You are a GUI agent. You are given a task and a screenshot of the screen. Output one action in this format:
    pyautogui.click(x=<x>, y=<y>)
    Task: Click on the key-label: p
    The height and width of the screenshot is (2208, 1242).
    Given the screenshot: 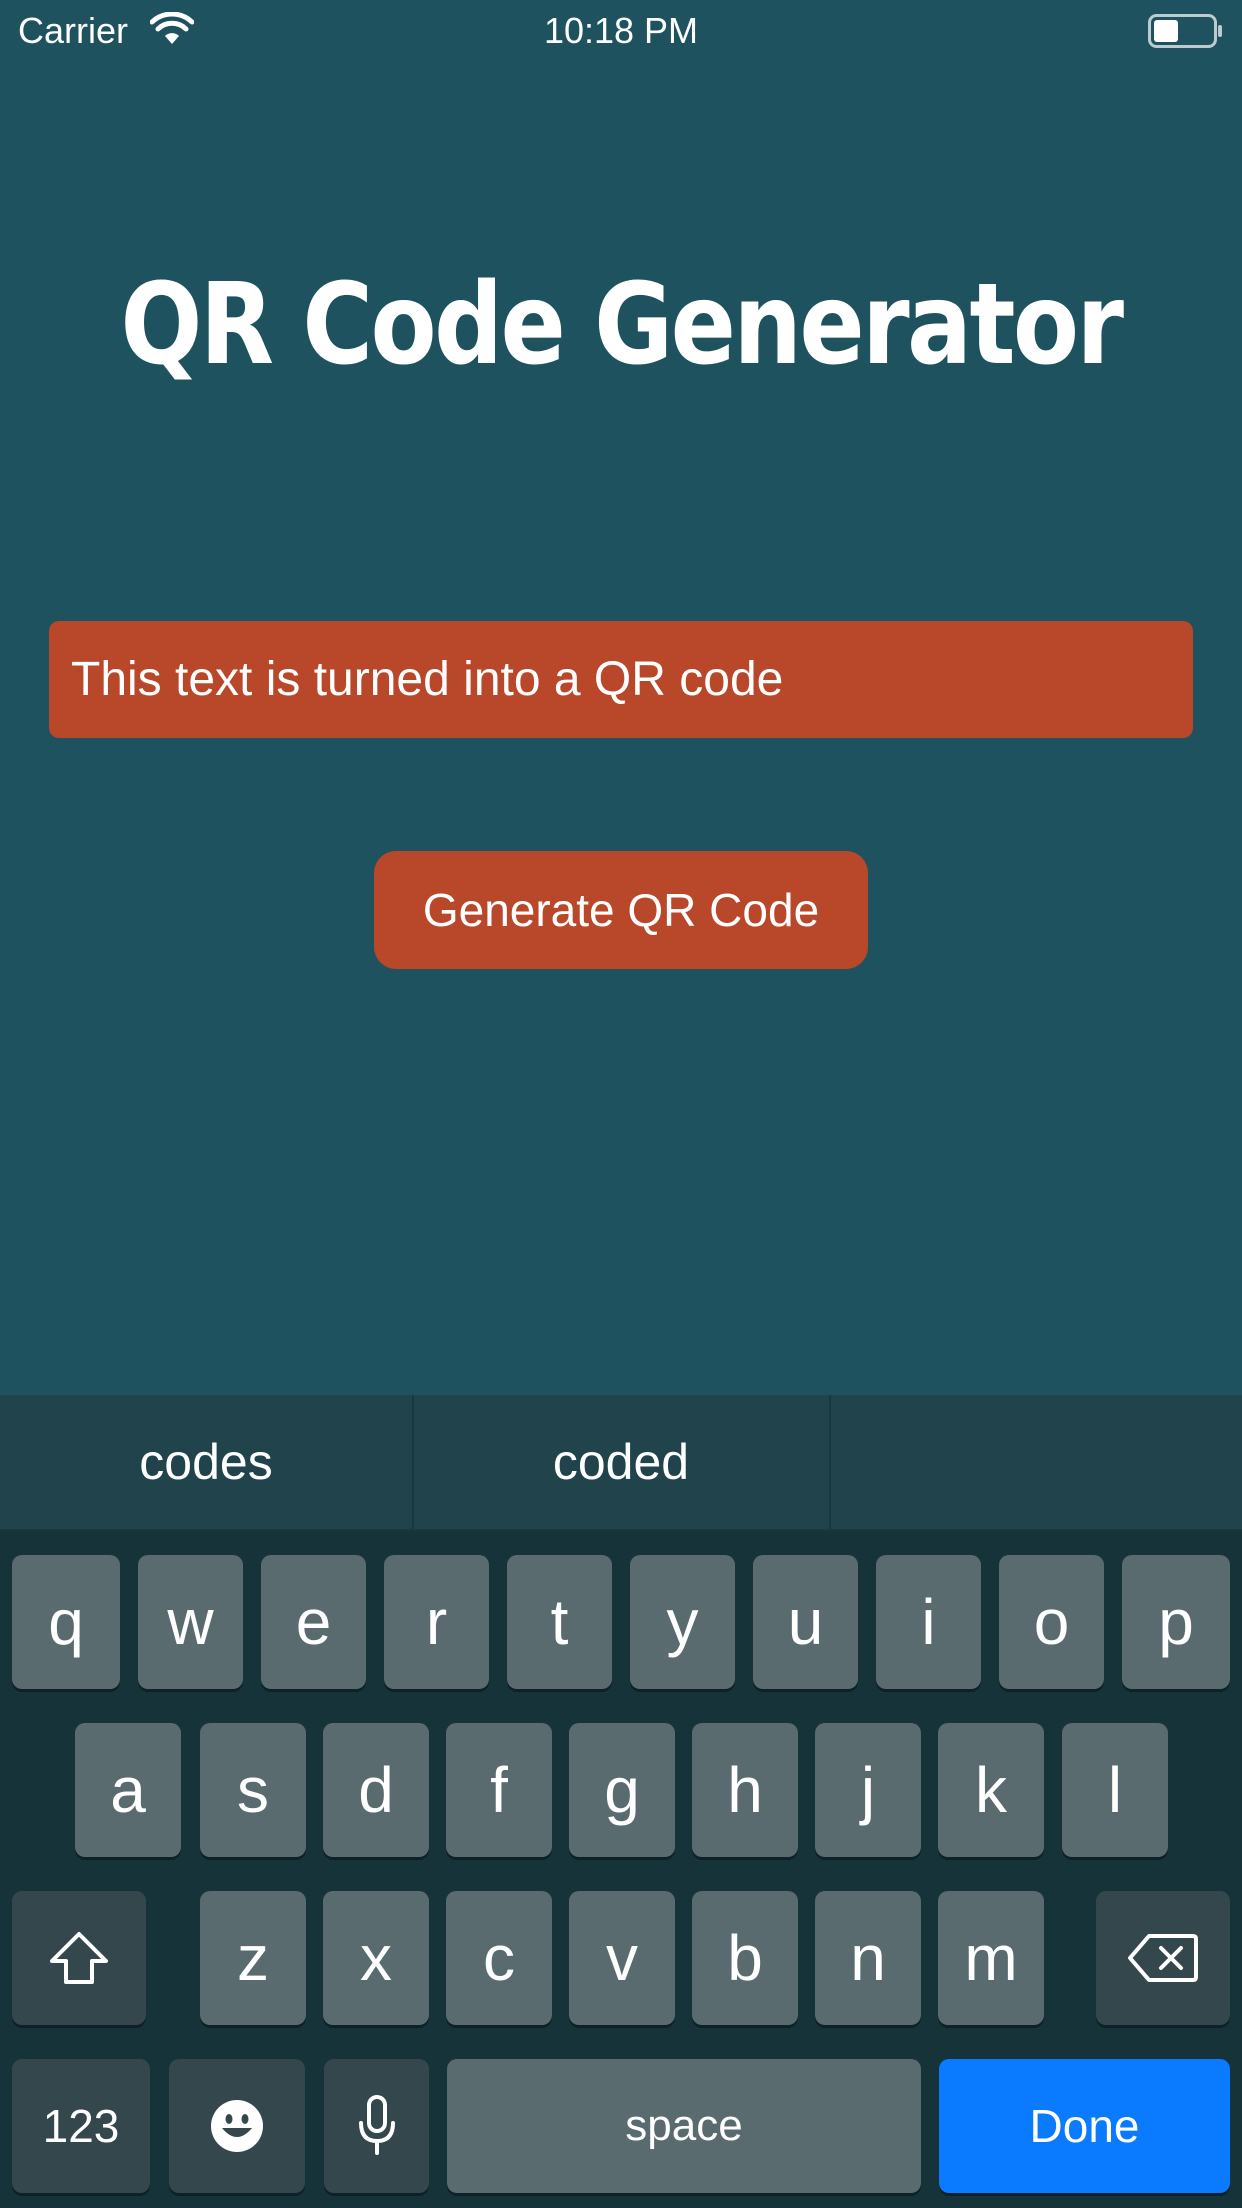 What is the action you would take?
    pyautogui.click(x=1176, y=1622)
    